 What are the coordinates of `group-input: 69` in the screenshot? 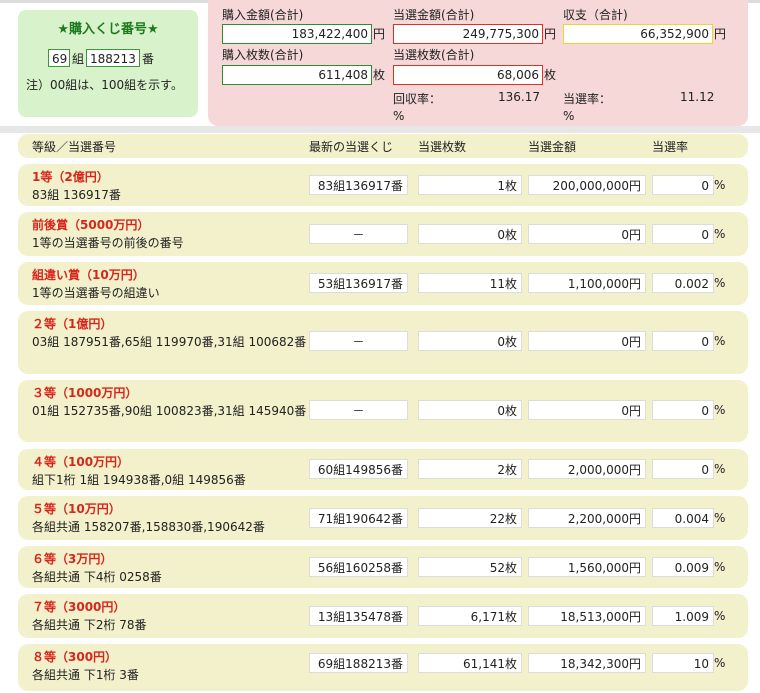 It's located at (59, 58).